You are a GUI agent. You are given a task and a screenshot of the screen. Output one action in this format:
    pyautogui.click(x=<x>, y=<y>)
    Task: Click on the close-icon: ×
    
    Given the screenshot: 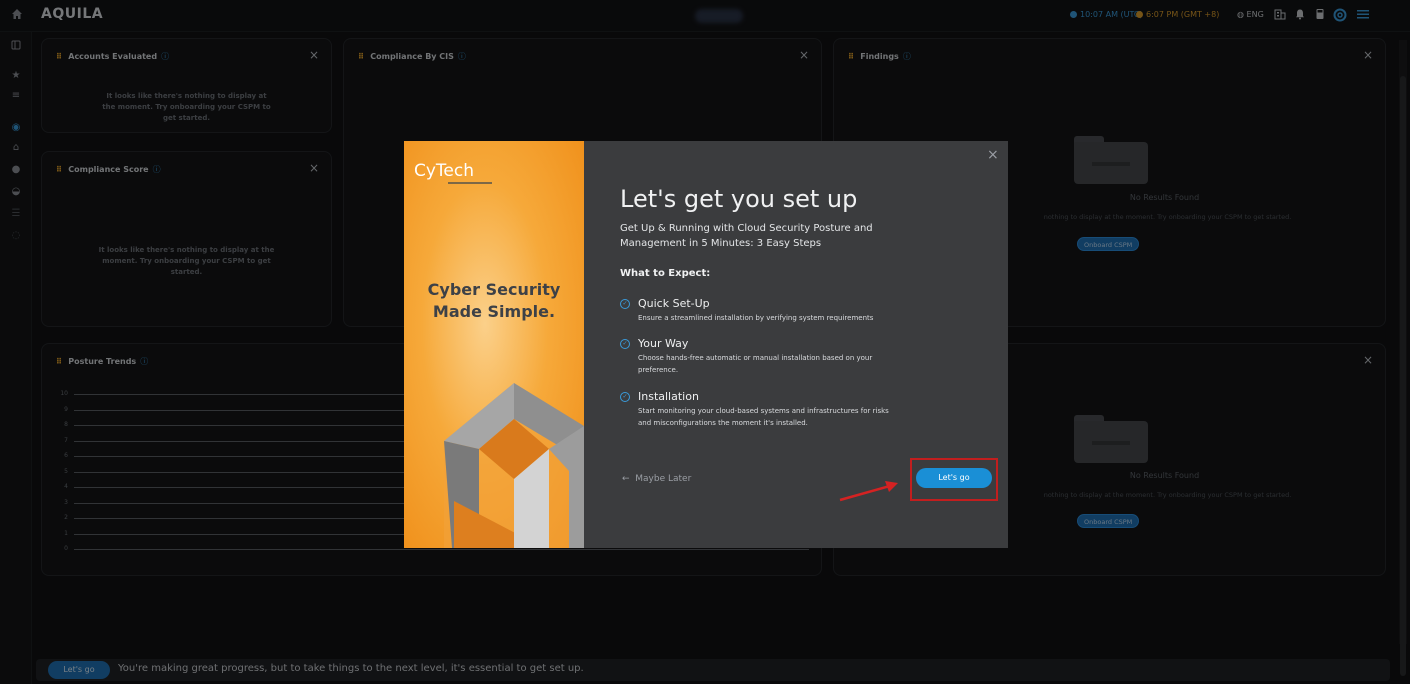 What is the action you would take?
    pyautogui.click(x=993, y=155)
    